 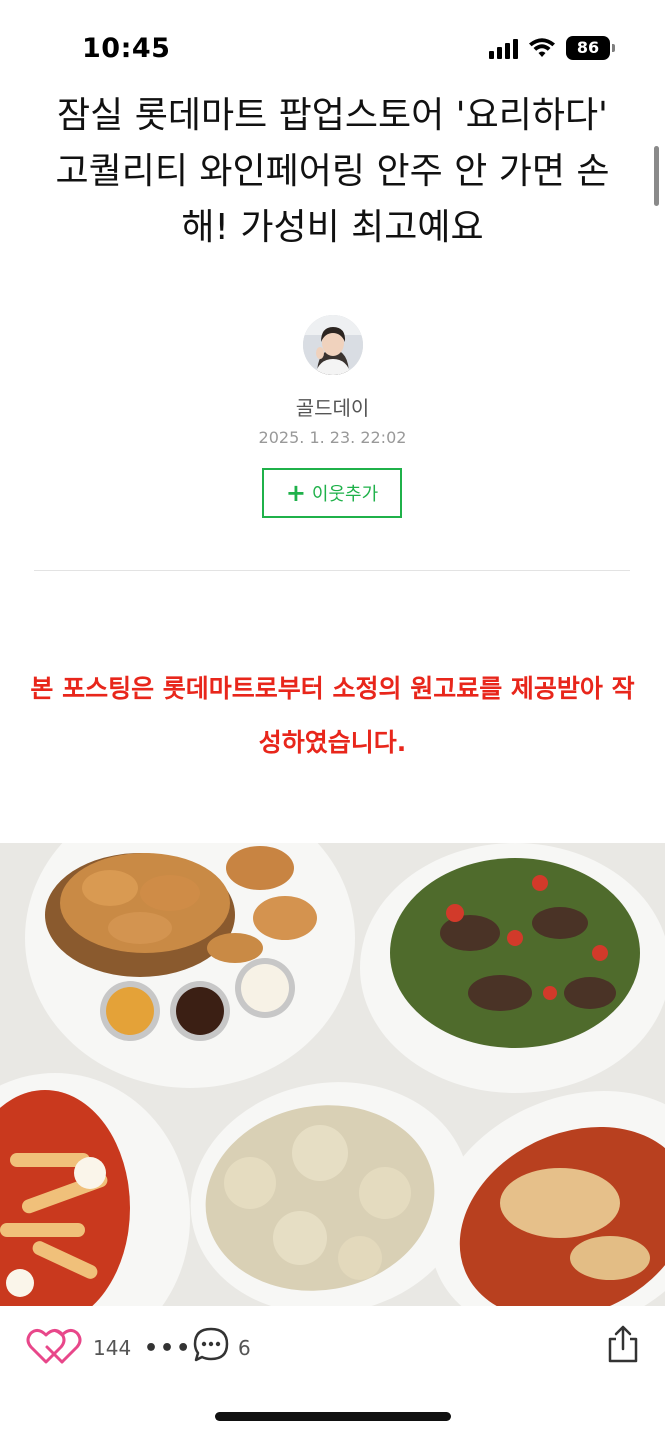 I want to click on heart-icon, so click(x=54, y=1346).